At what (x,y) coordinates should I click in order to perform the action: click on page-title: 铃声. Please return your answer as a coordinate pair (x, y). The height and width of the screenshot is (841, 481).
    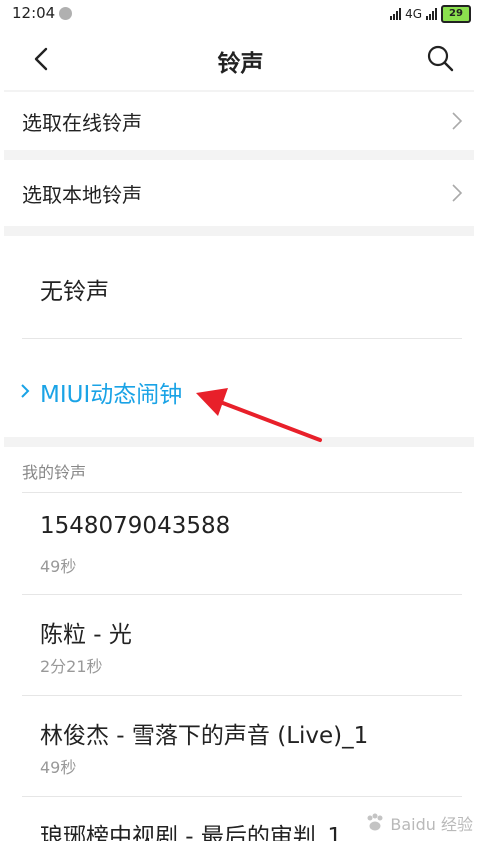
    Looking at the image, I should click on (240, 64).